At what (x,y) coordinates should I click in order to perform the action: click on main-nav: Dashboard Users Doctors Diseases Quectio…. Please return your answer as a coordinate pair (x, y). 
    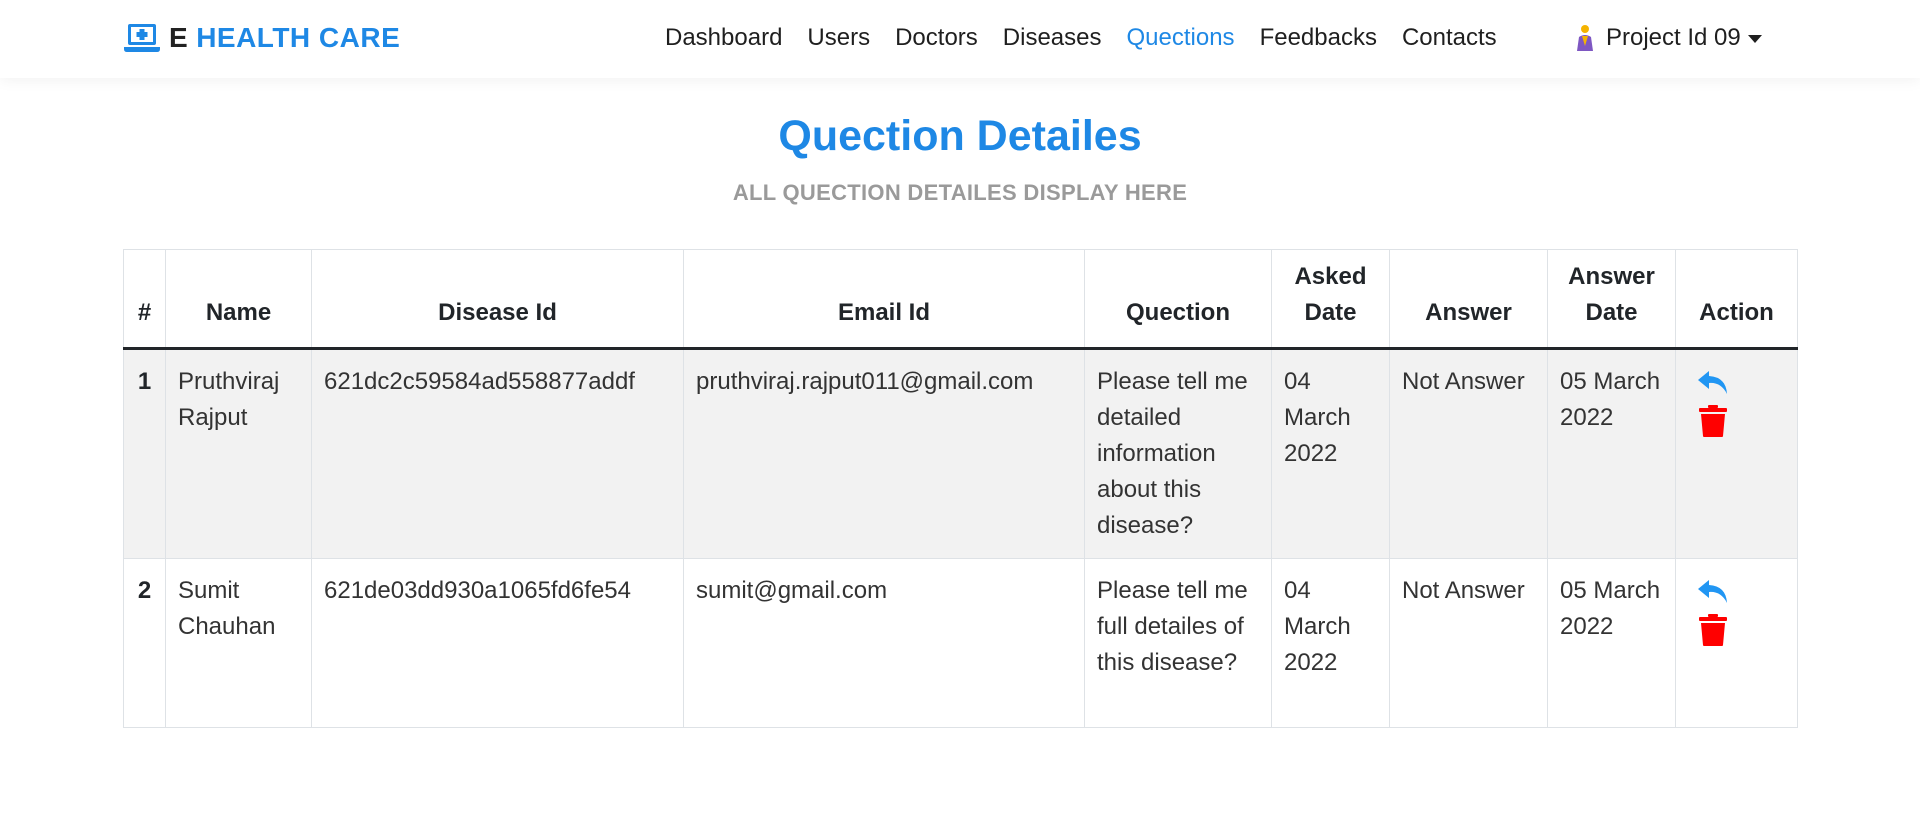
    Looking at the image, I should click on (1093, 38).